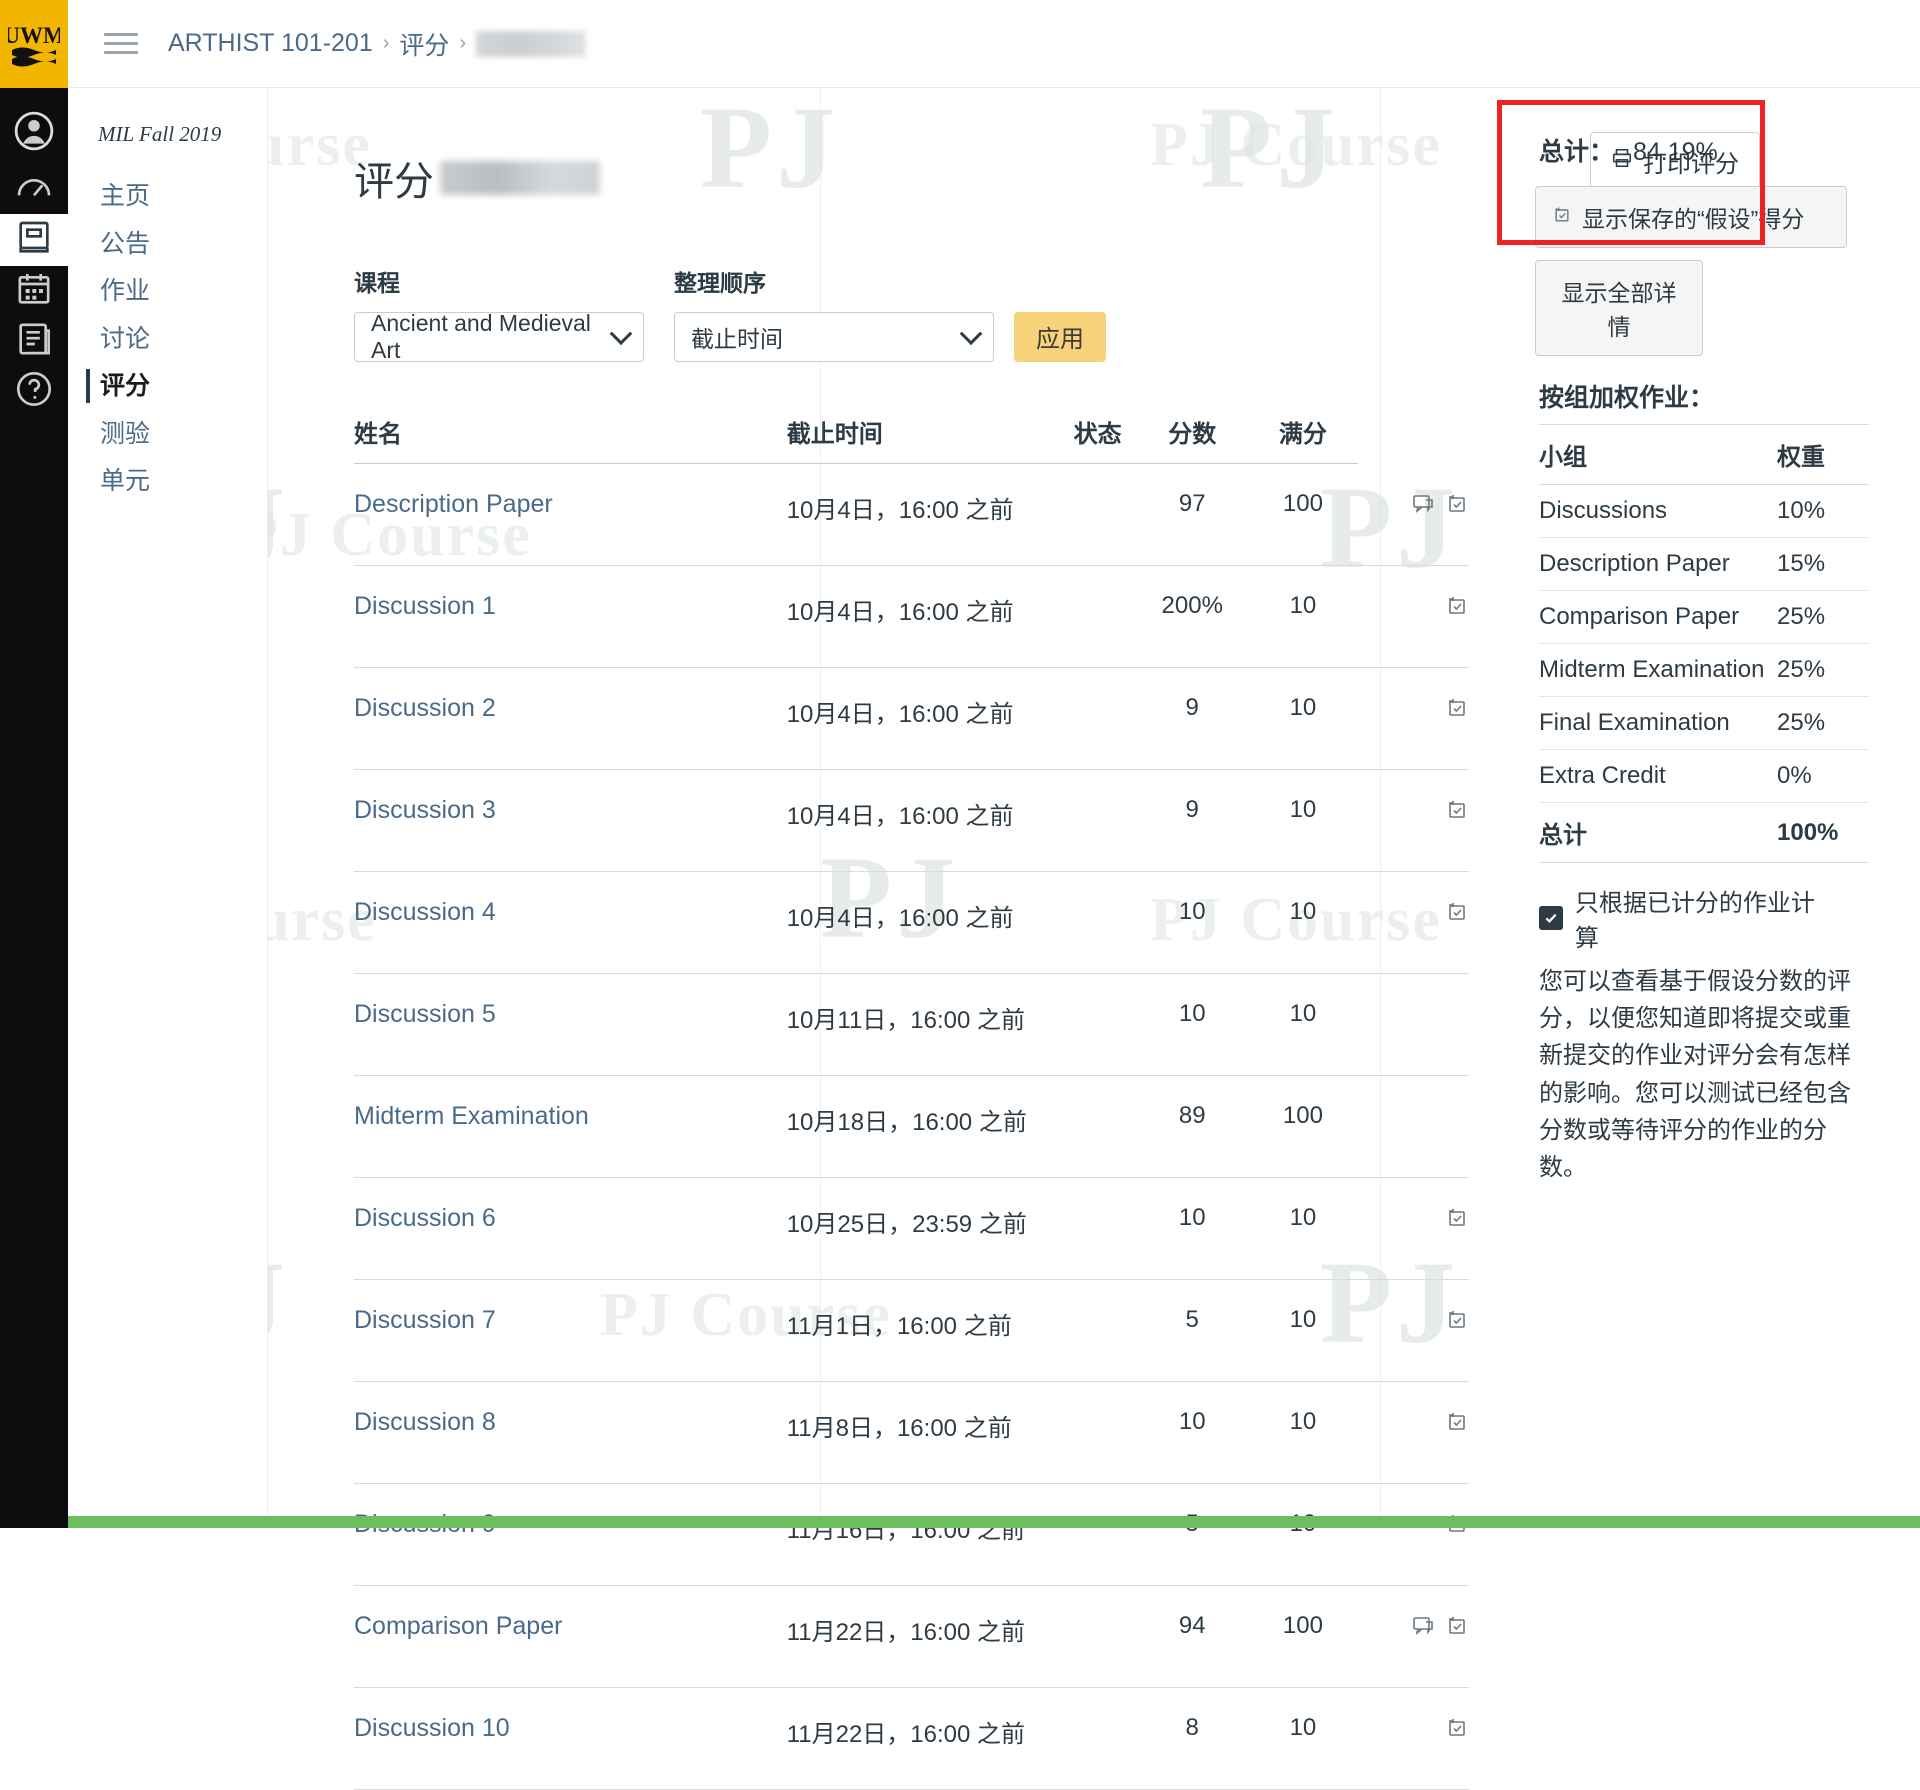 This screenshot has height=1790, width=1920. I want to click on weights-total-value: 100%, so click(1823, 832).